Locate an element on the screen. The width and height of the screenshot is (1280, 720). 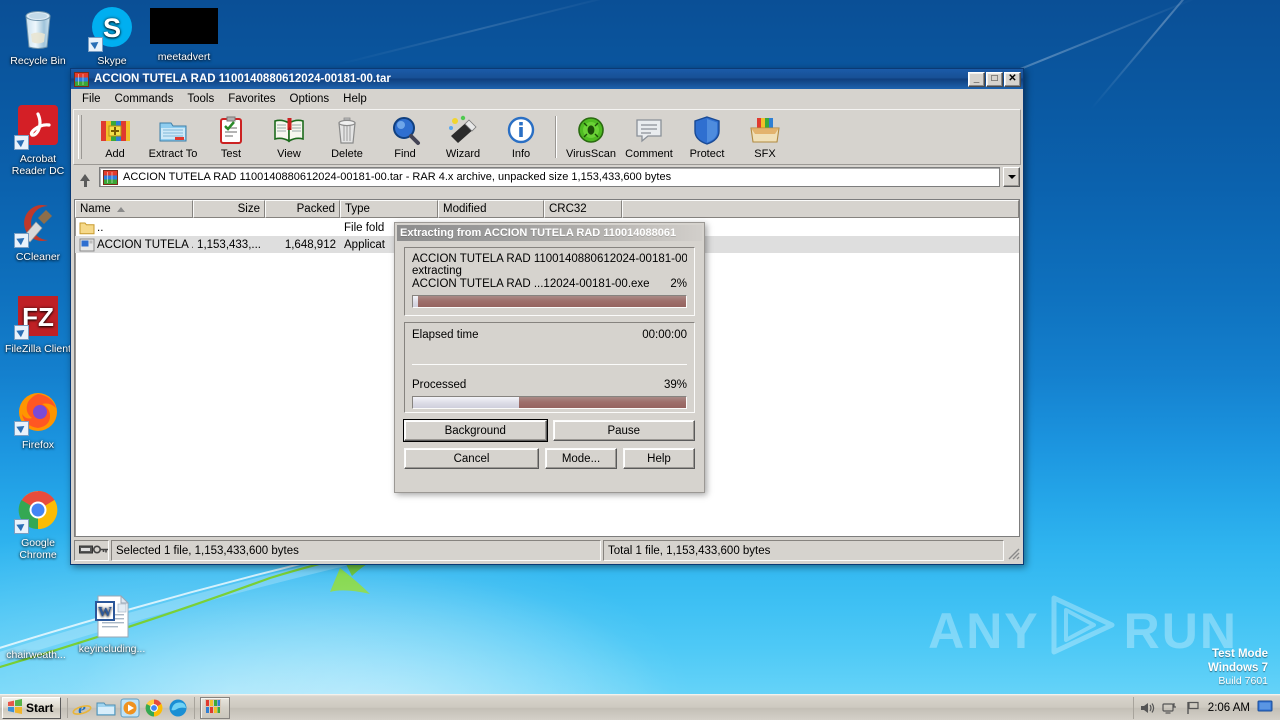
file-list-header: Name Size Packed Type Modified CRC32 is located at coordinates (547, 209).